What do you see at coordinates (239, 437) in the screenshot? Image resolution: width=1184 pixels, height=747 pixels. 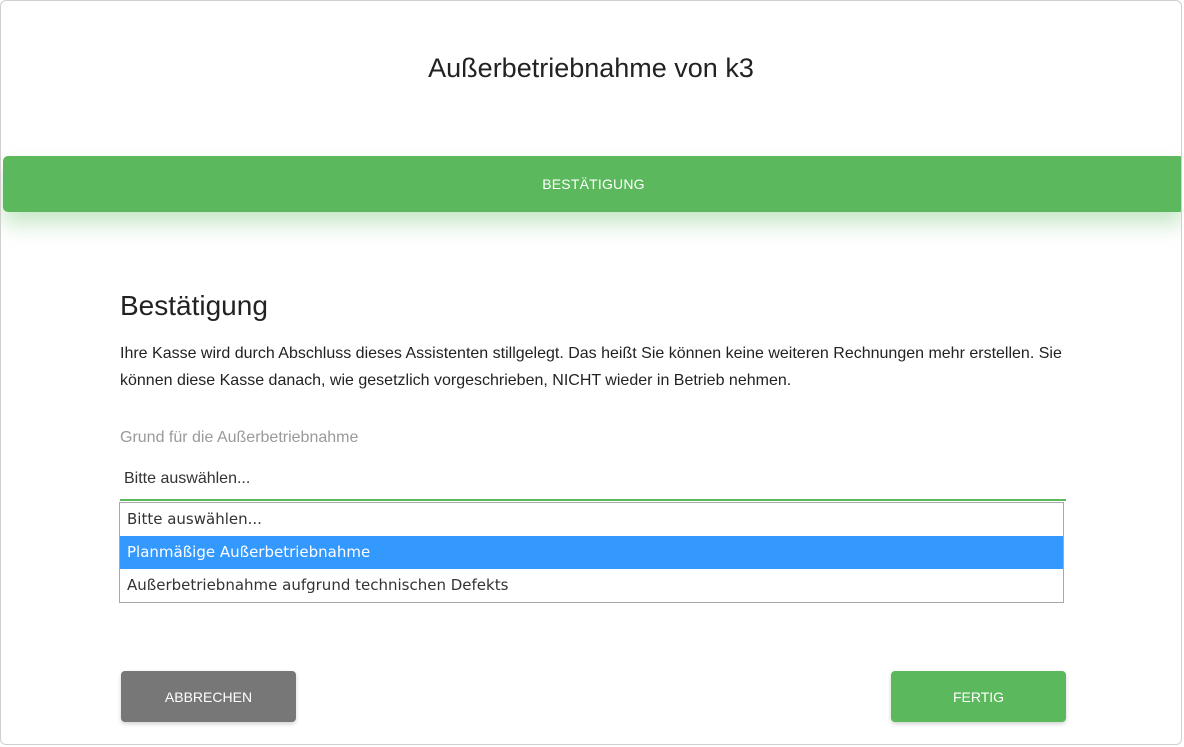 I see `reason-field-label: Grund für die Außerbetriebnahme` at bounding box center [239, 437].